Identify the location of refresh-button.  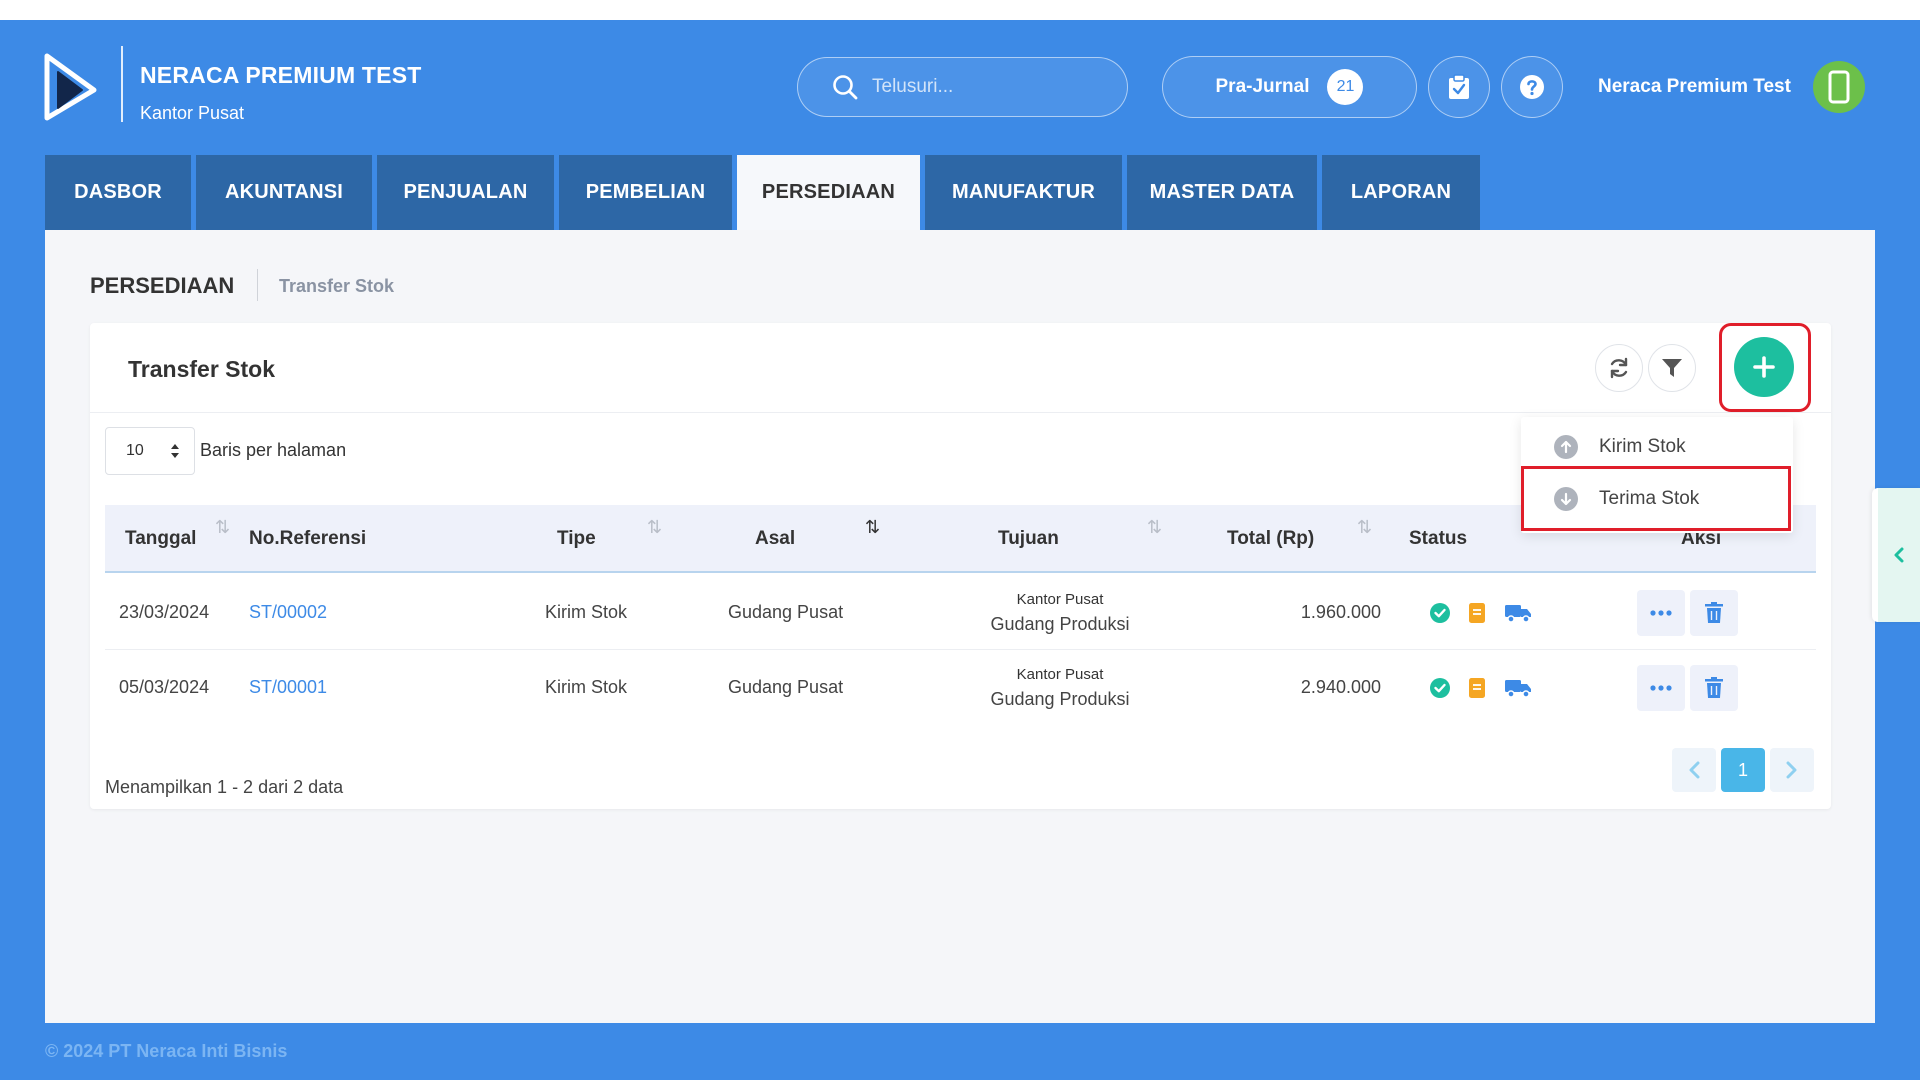
(1619, 368).